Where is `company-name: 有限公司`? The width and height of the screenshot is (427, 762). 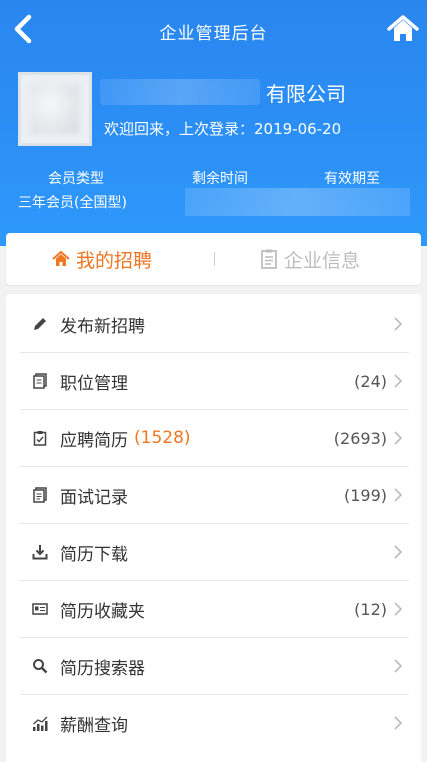
company-name: 有限公司 is located at coordinates (223, 92).